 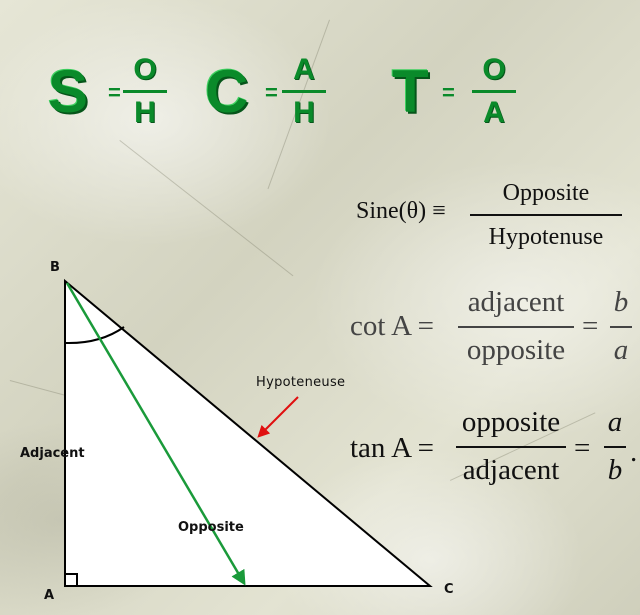 What do you see at coordinates (52, 453) in the screenshot?
I see `adjacent-label: Adjacent` at bounding box center [52, 453].